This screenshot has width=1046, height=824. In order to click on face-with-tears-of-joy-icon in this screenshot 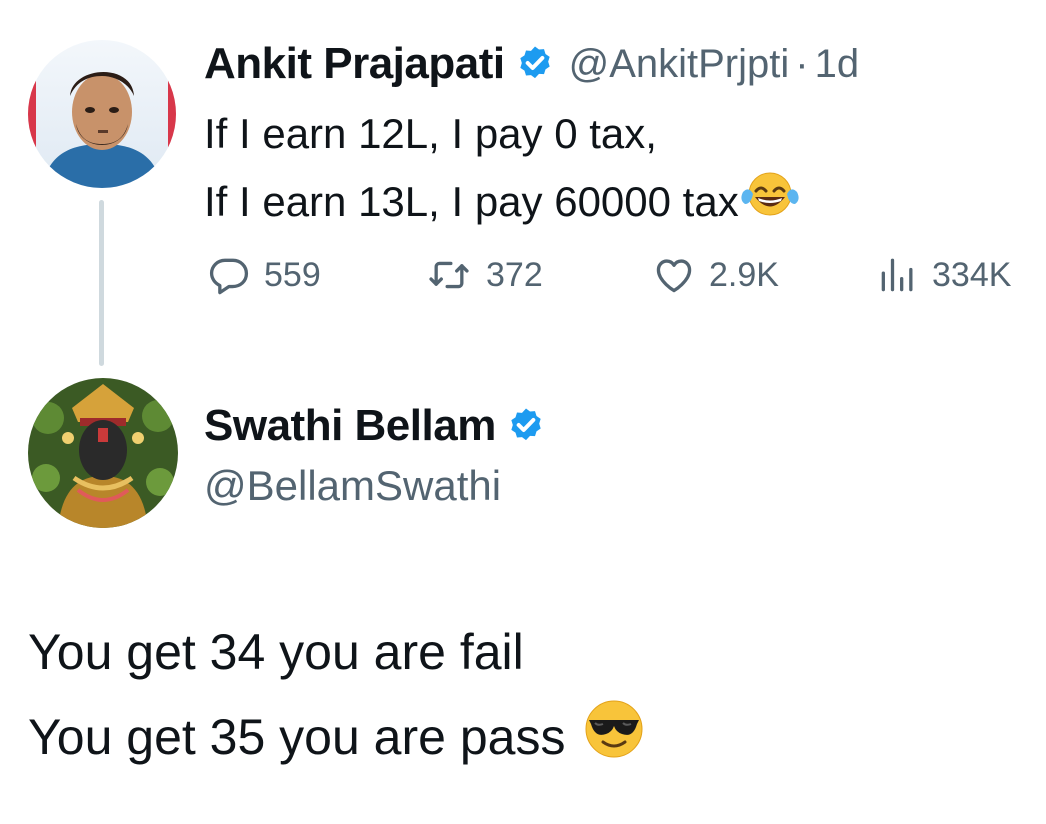, I will do `click(770, 202)`.